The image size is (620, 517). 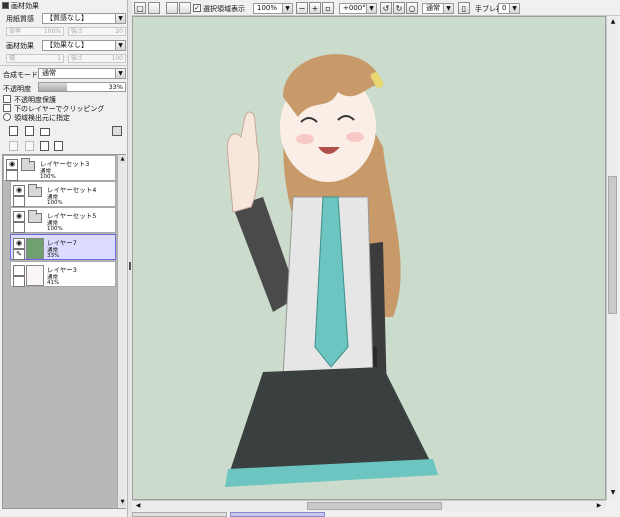 I want to click on display-mode-select: 通常 ▼, so click(x=438, y=8).